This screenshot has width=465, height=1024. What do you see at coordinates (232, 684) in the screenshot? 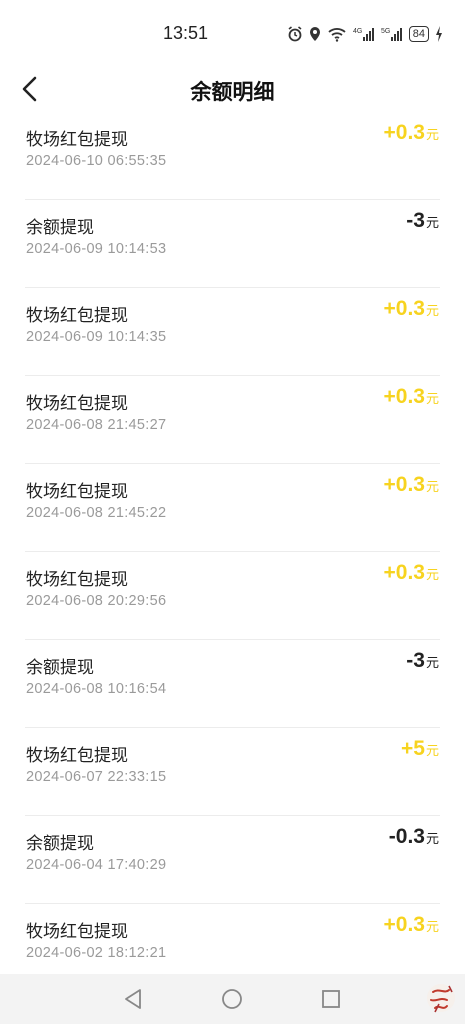
I see `record-row: 余额提现 2024-06-08 10:16:54 -3元` at bounding box center [232, 684].